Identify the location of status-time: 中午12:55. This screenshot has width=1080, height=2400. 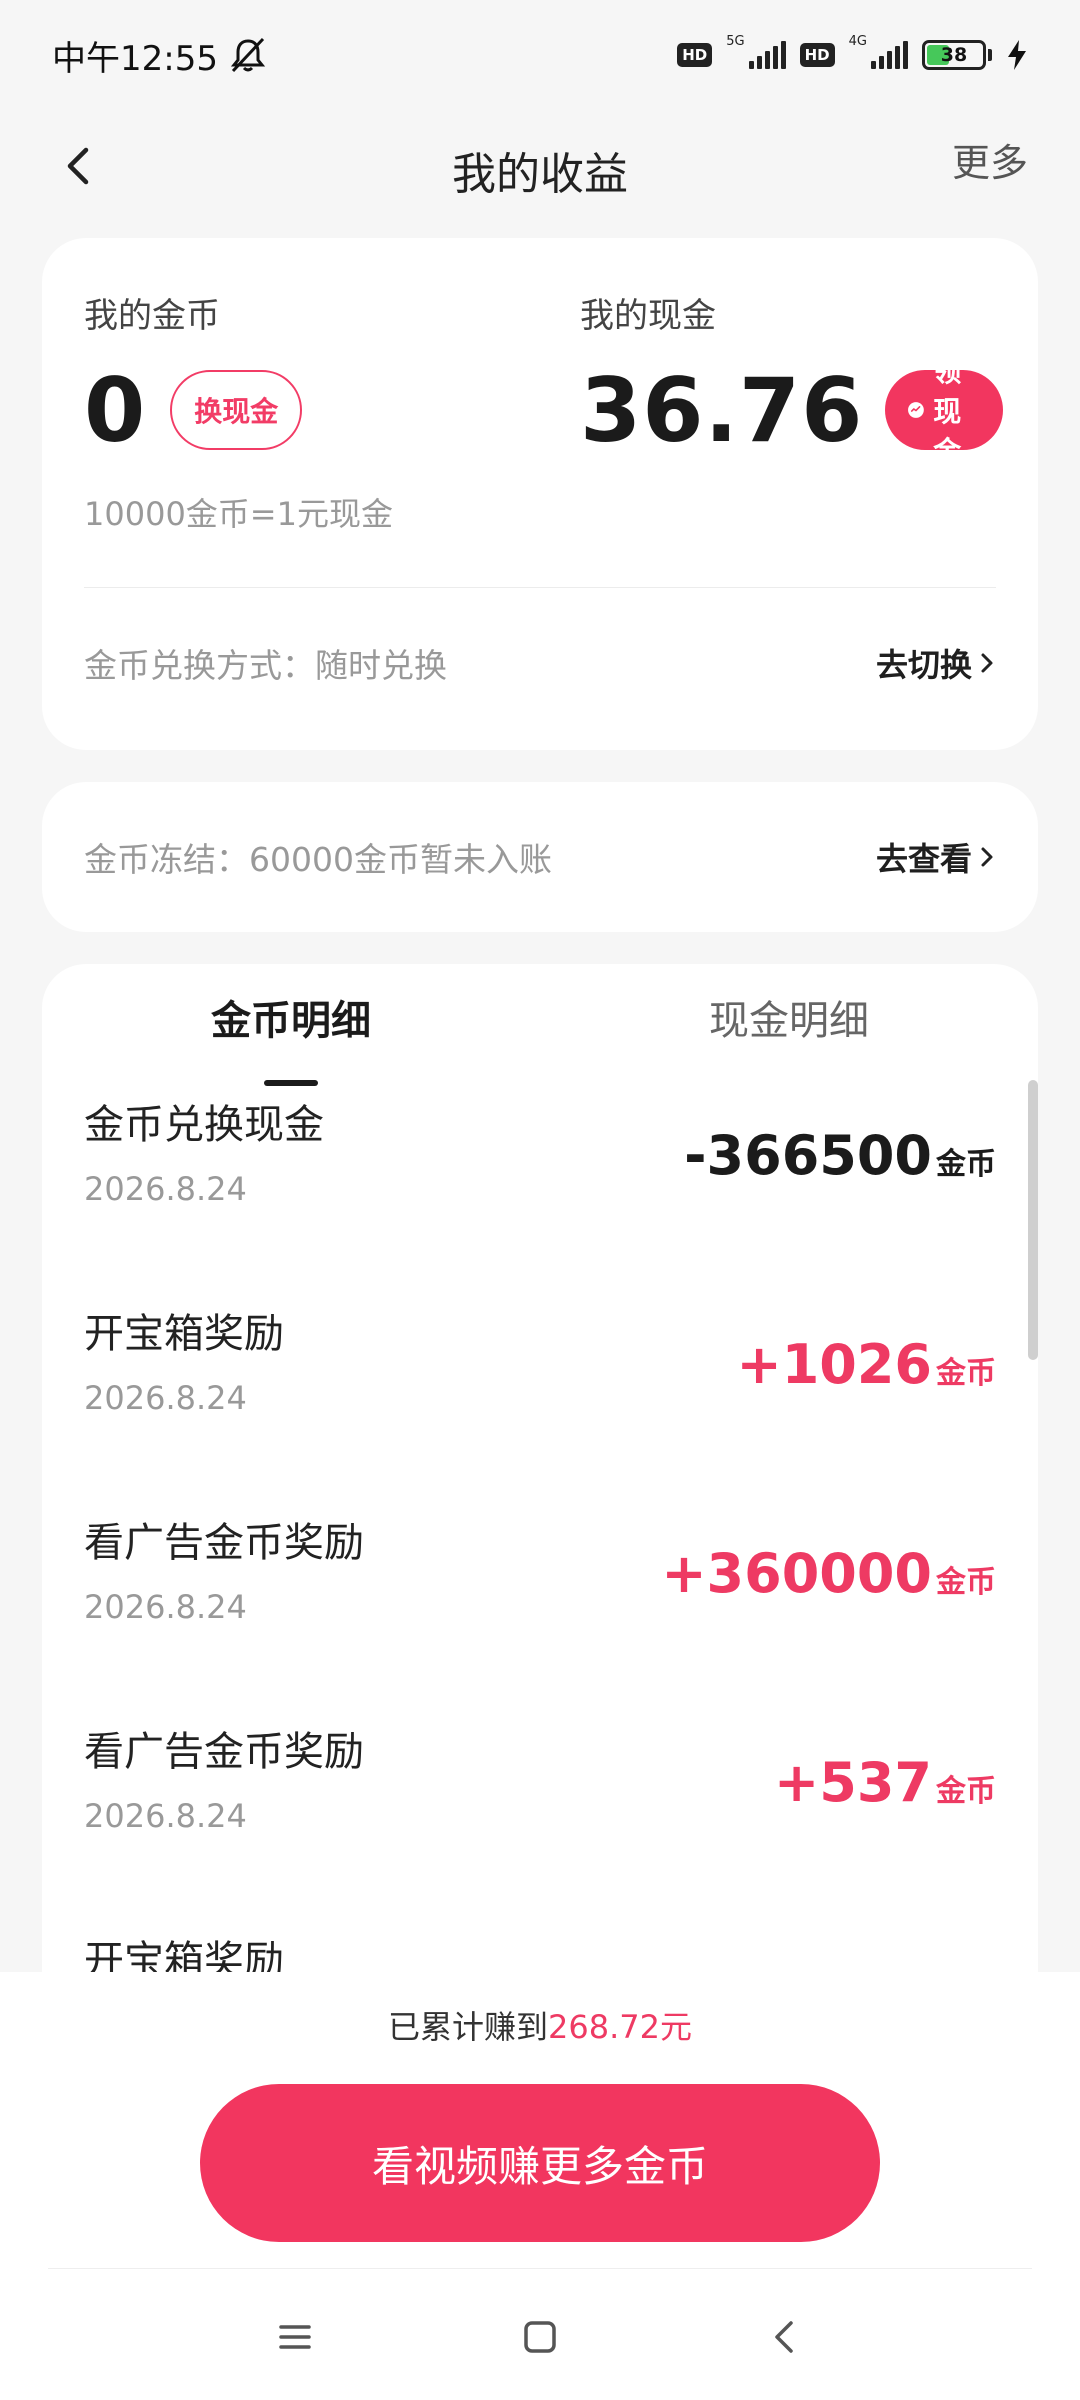
(135, 58).